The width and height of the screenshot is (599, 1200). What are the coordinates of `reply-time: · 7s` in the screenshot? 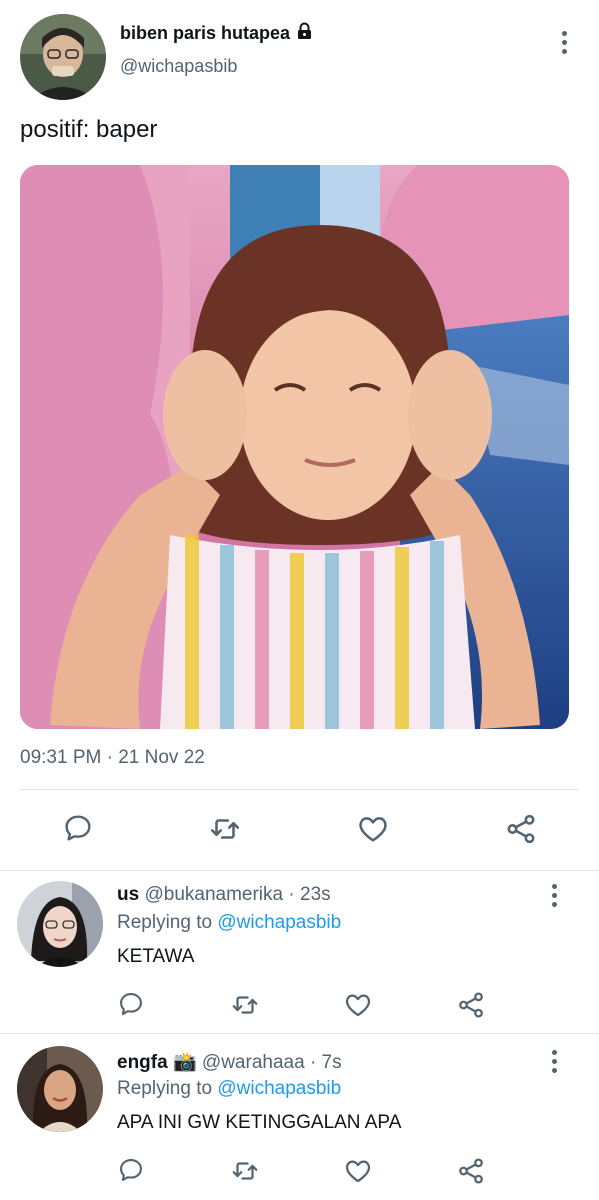 It's located at (326, 1062).